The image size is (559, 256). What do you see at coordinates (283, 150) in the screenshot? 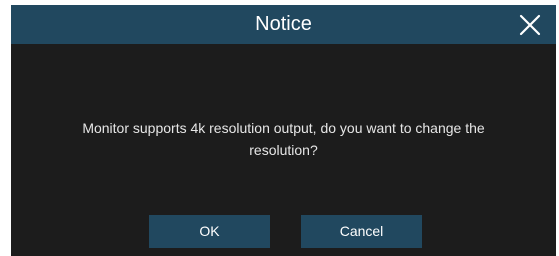
I see `message-line-2: resolution?` at bounding box center [283, 150].